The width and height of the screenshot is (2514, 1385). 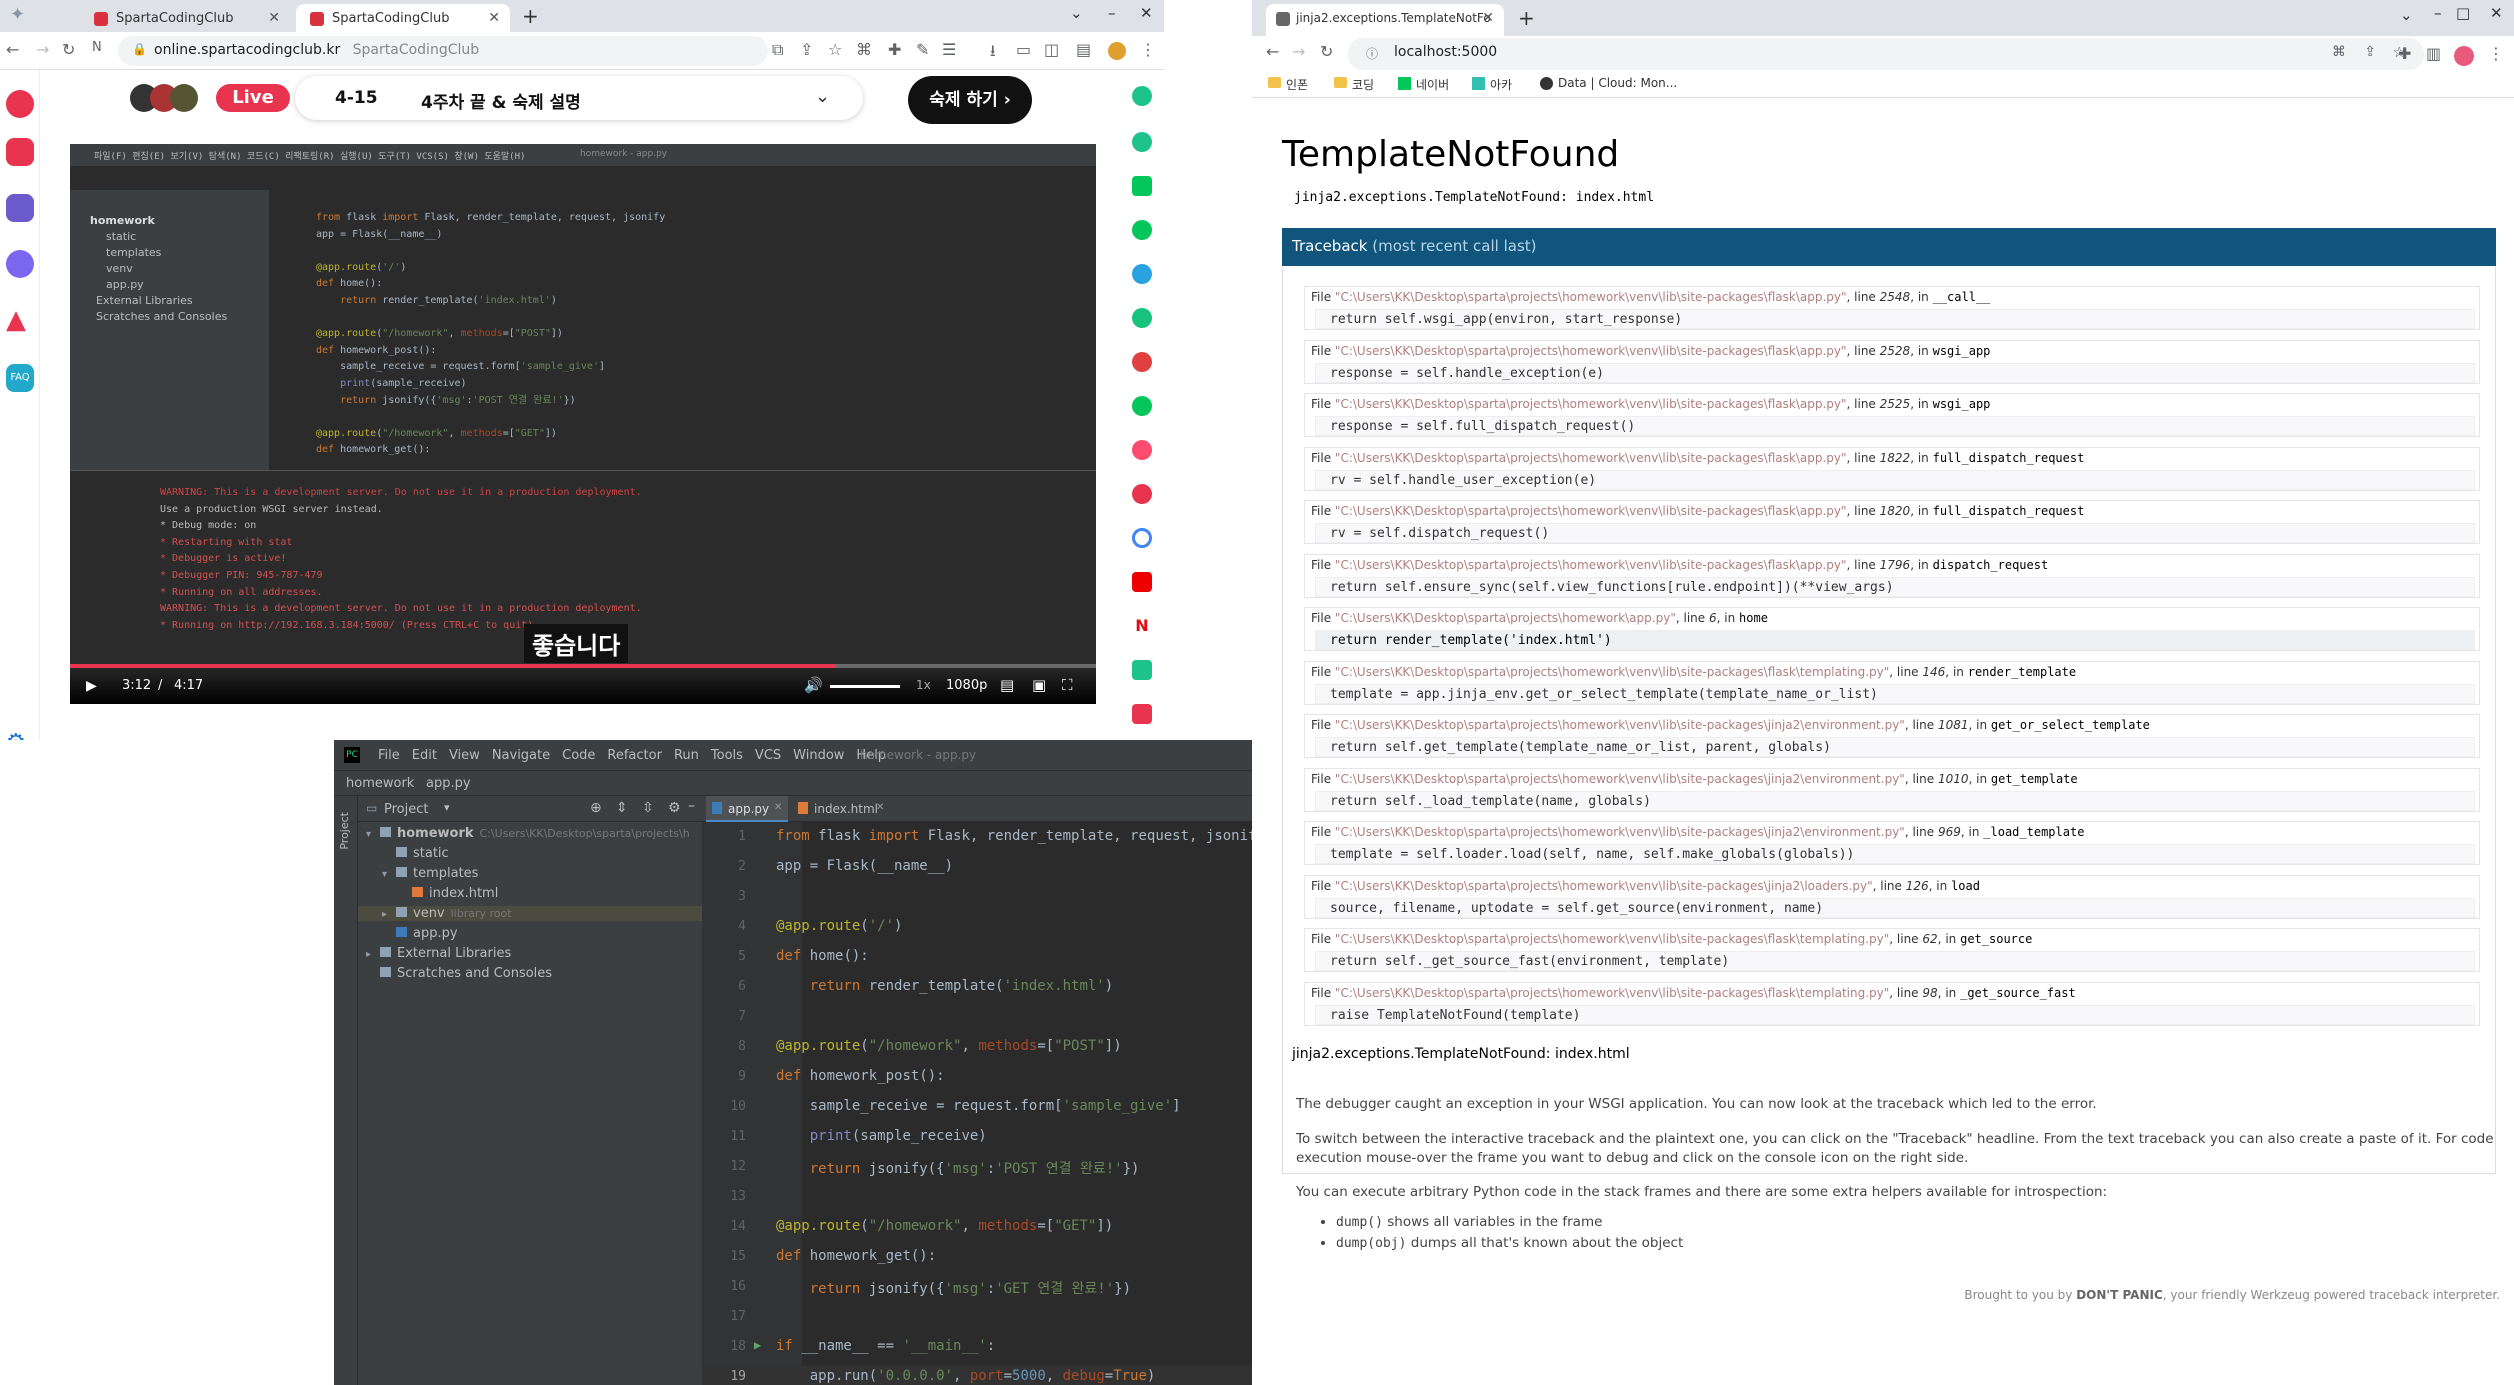 What do you see at coordinates (583, 666) in the screenshot?
I see `video-progress-track` at bounding box center [583, 666].